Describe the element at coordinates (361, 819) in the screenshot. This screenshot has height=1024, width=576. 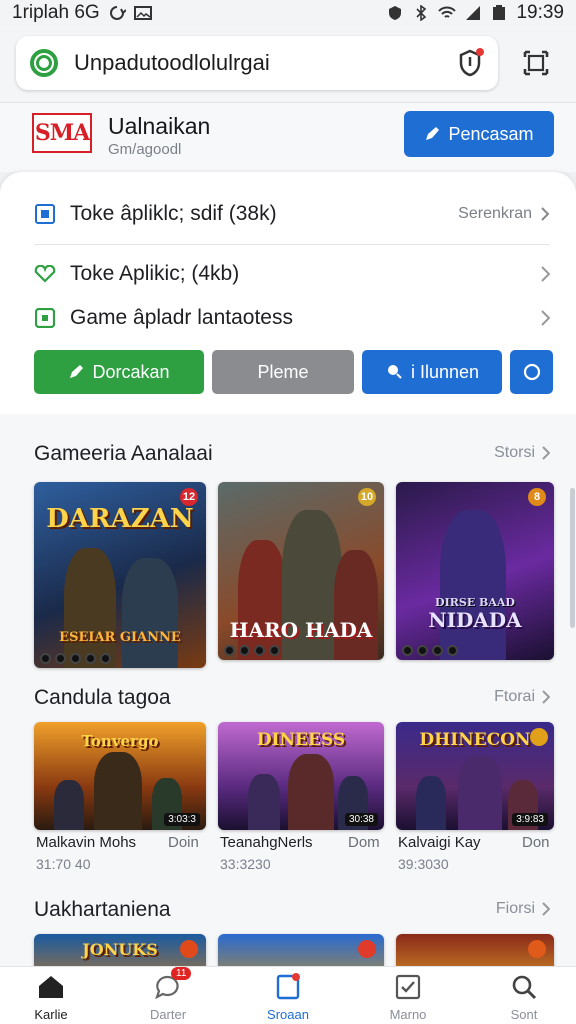
I see `duration-tag: 30:38` at that location.